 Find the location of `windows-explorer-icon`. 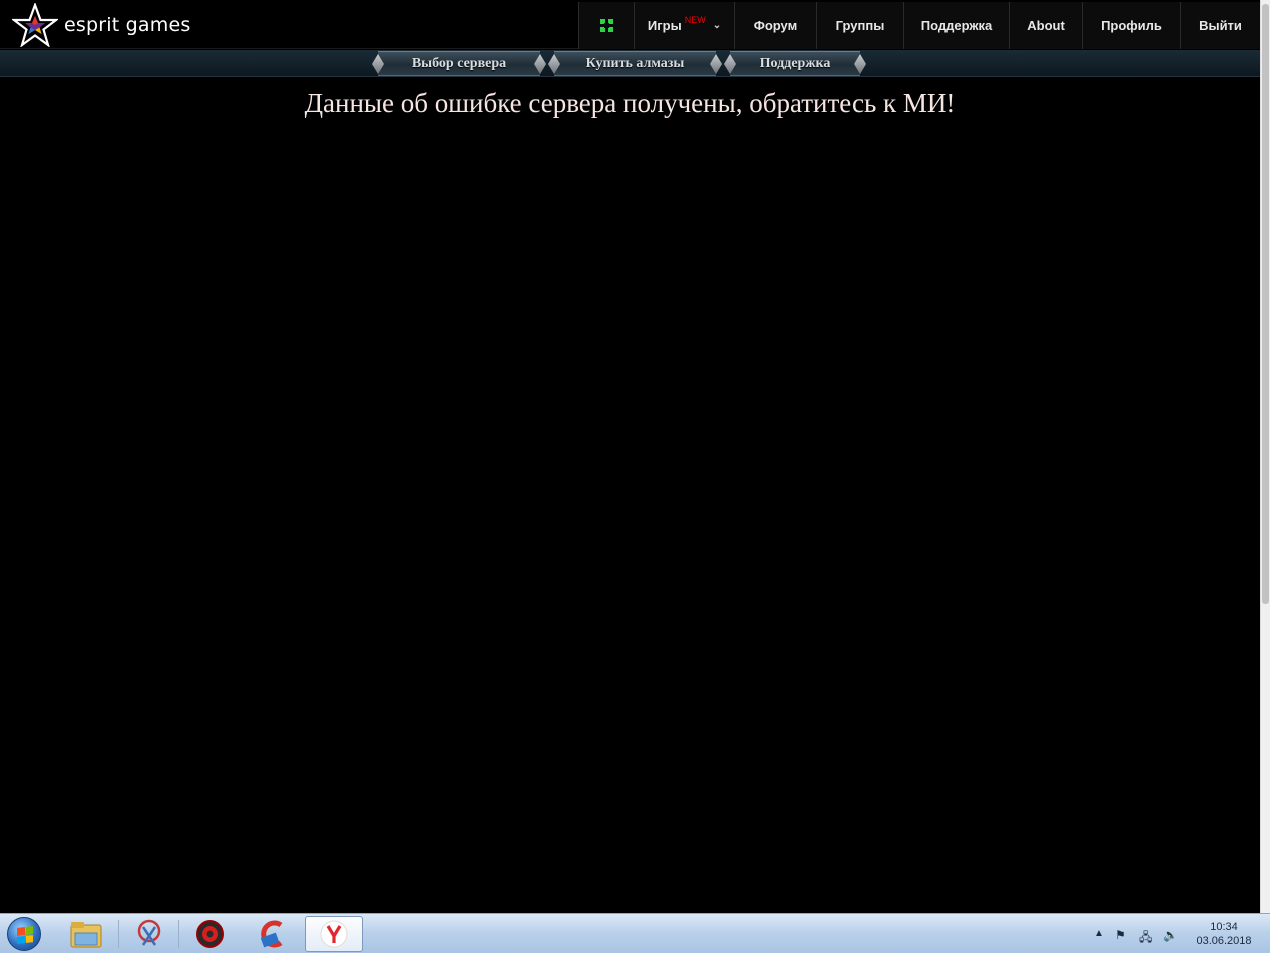

windows-explorer-icon is located at coordinates (86, 935).